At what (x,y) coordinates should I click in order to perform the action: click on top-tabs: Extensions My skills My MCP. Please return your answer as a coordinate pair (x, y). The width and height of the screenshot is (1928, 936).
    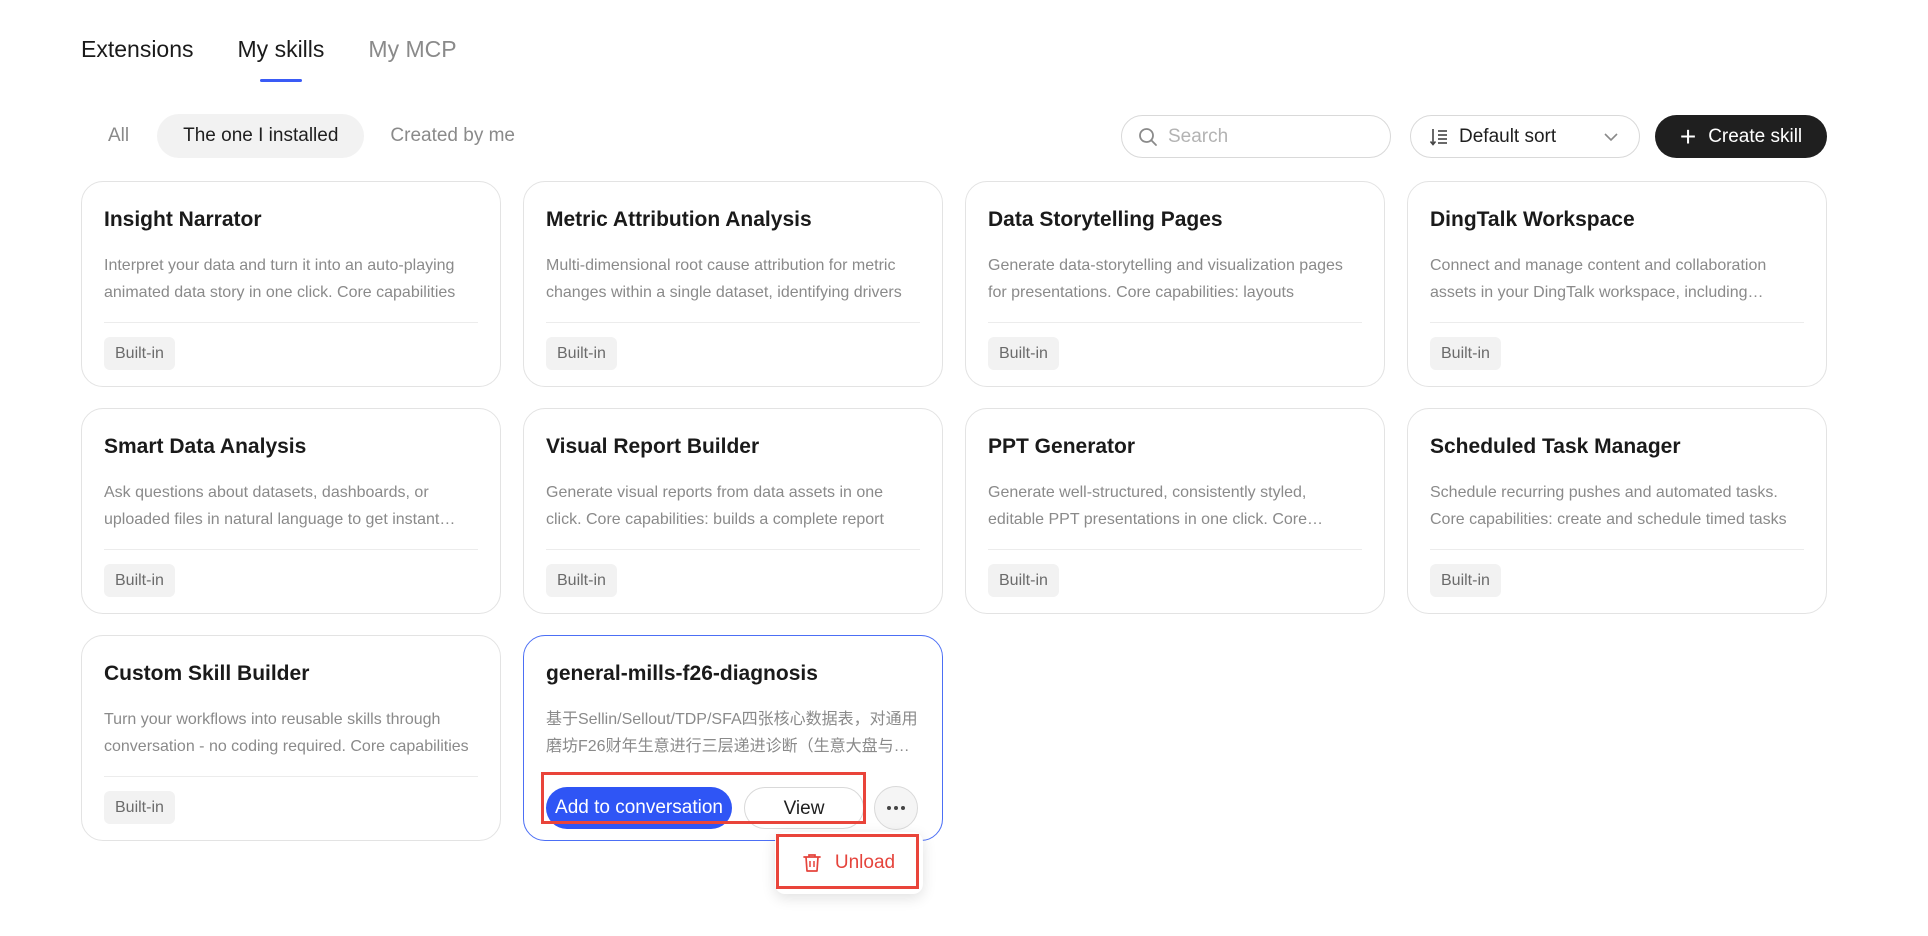
    Looking at the image, I should click on (291, 59).